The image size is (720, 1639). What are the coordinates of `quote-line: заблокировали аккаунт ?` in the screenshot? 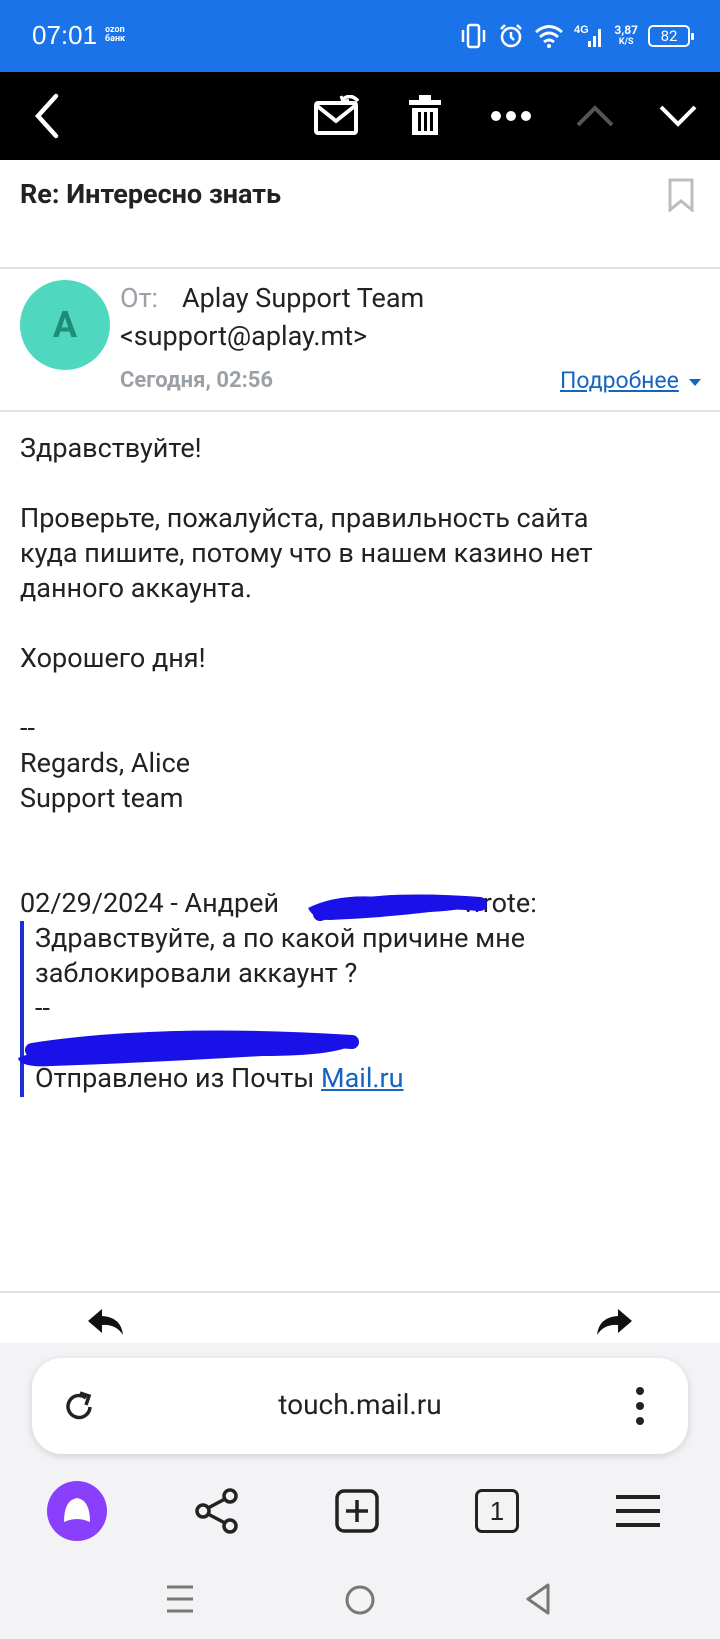 It's located at (196, 973).